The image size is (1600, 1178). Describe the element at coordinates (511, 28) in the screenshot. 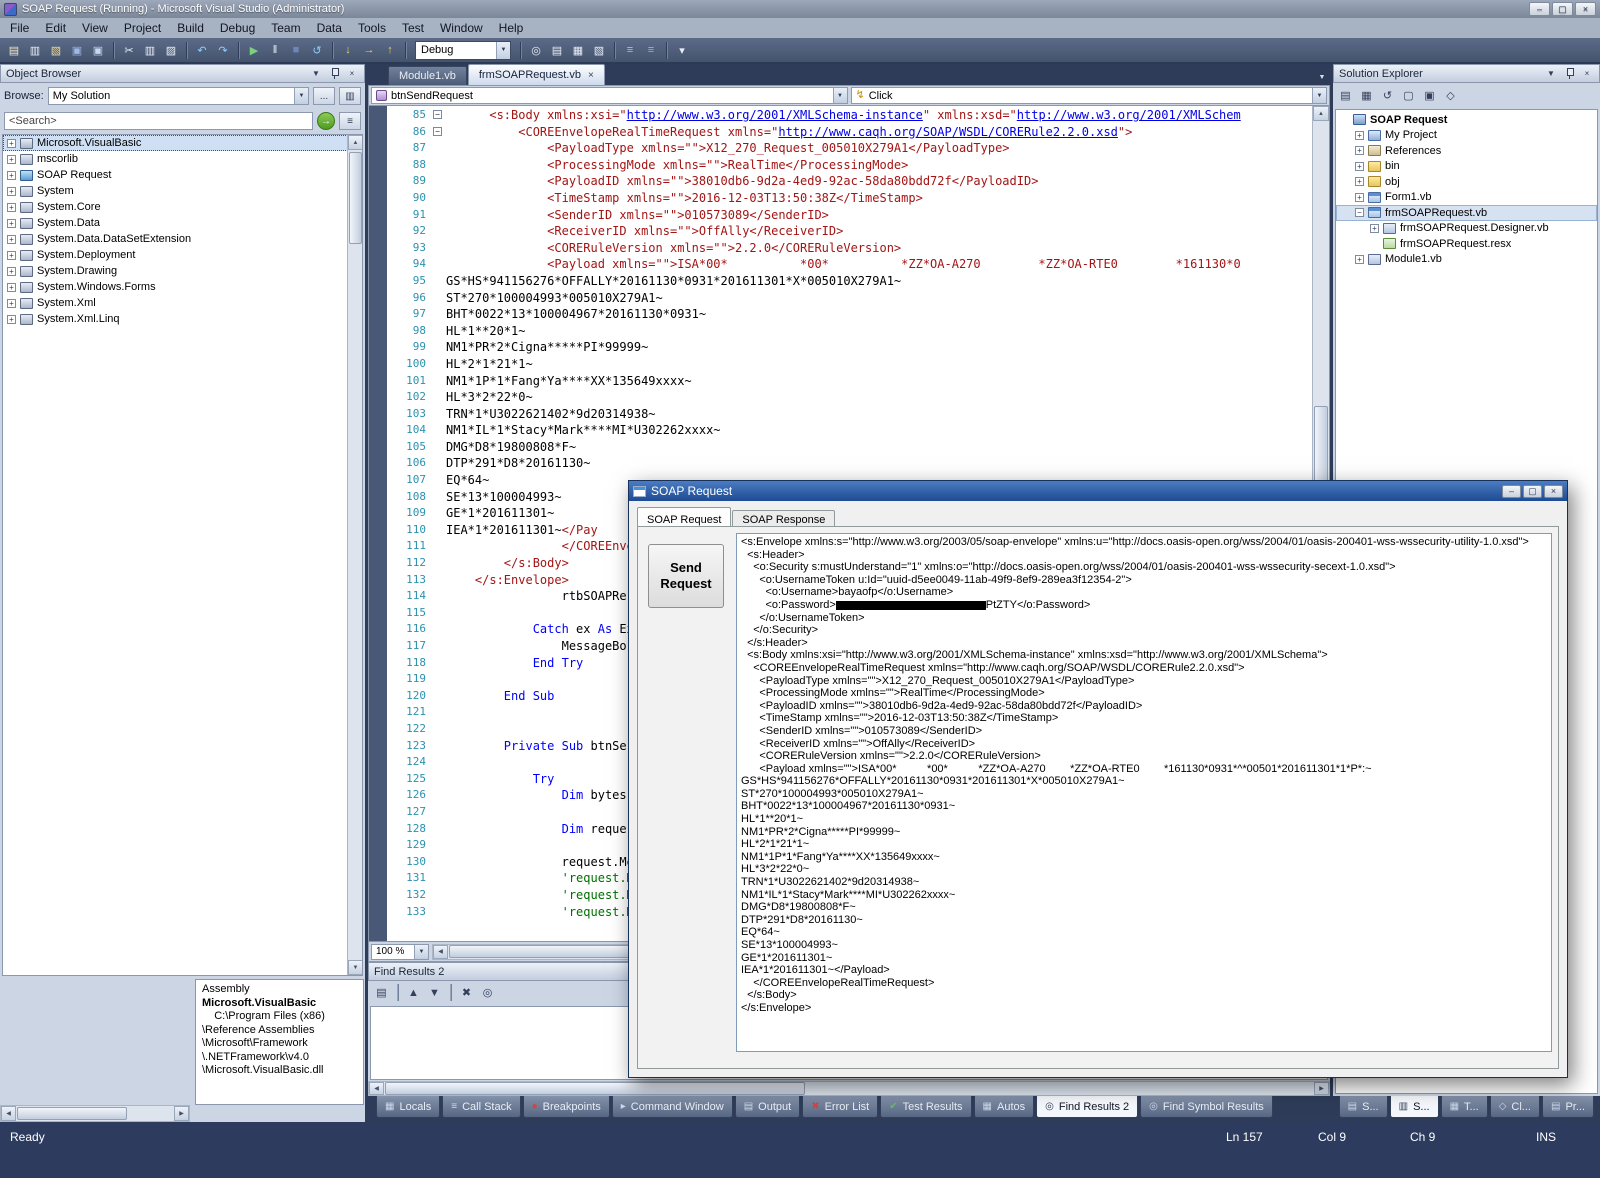

I see `menu-help: Help` at that location.